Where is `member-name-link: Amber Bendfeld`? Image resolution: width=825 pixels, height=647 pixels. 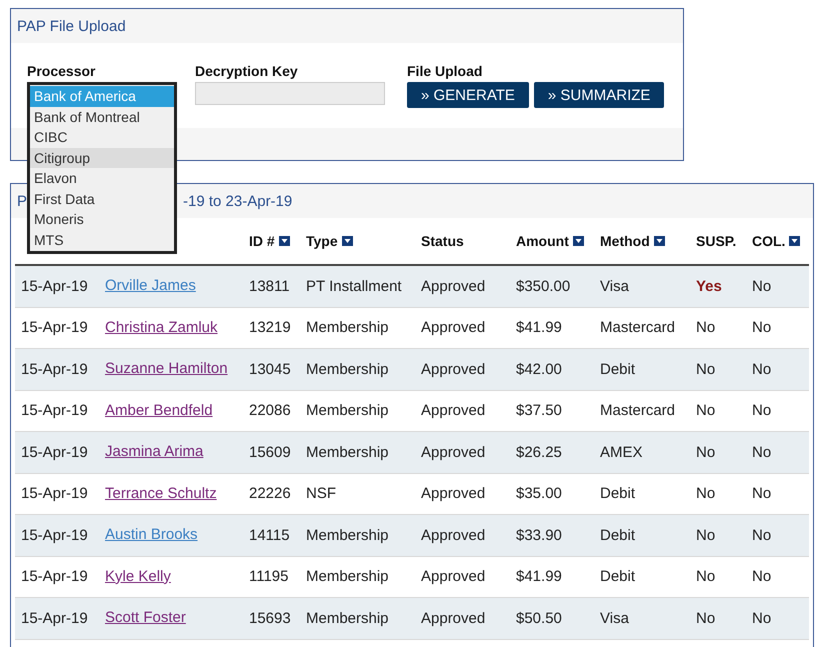 member-name-link: Amber Bendfeld is located at coordinates (159, 410).